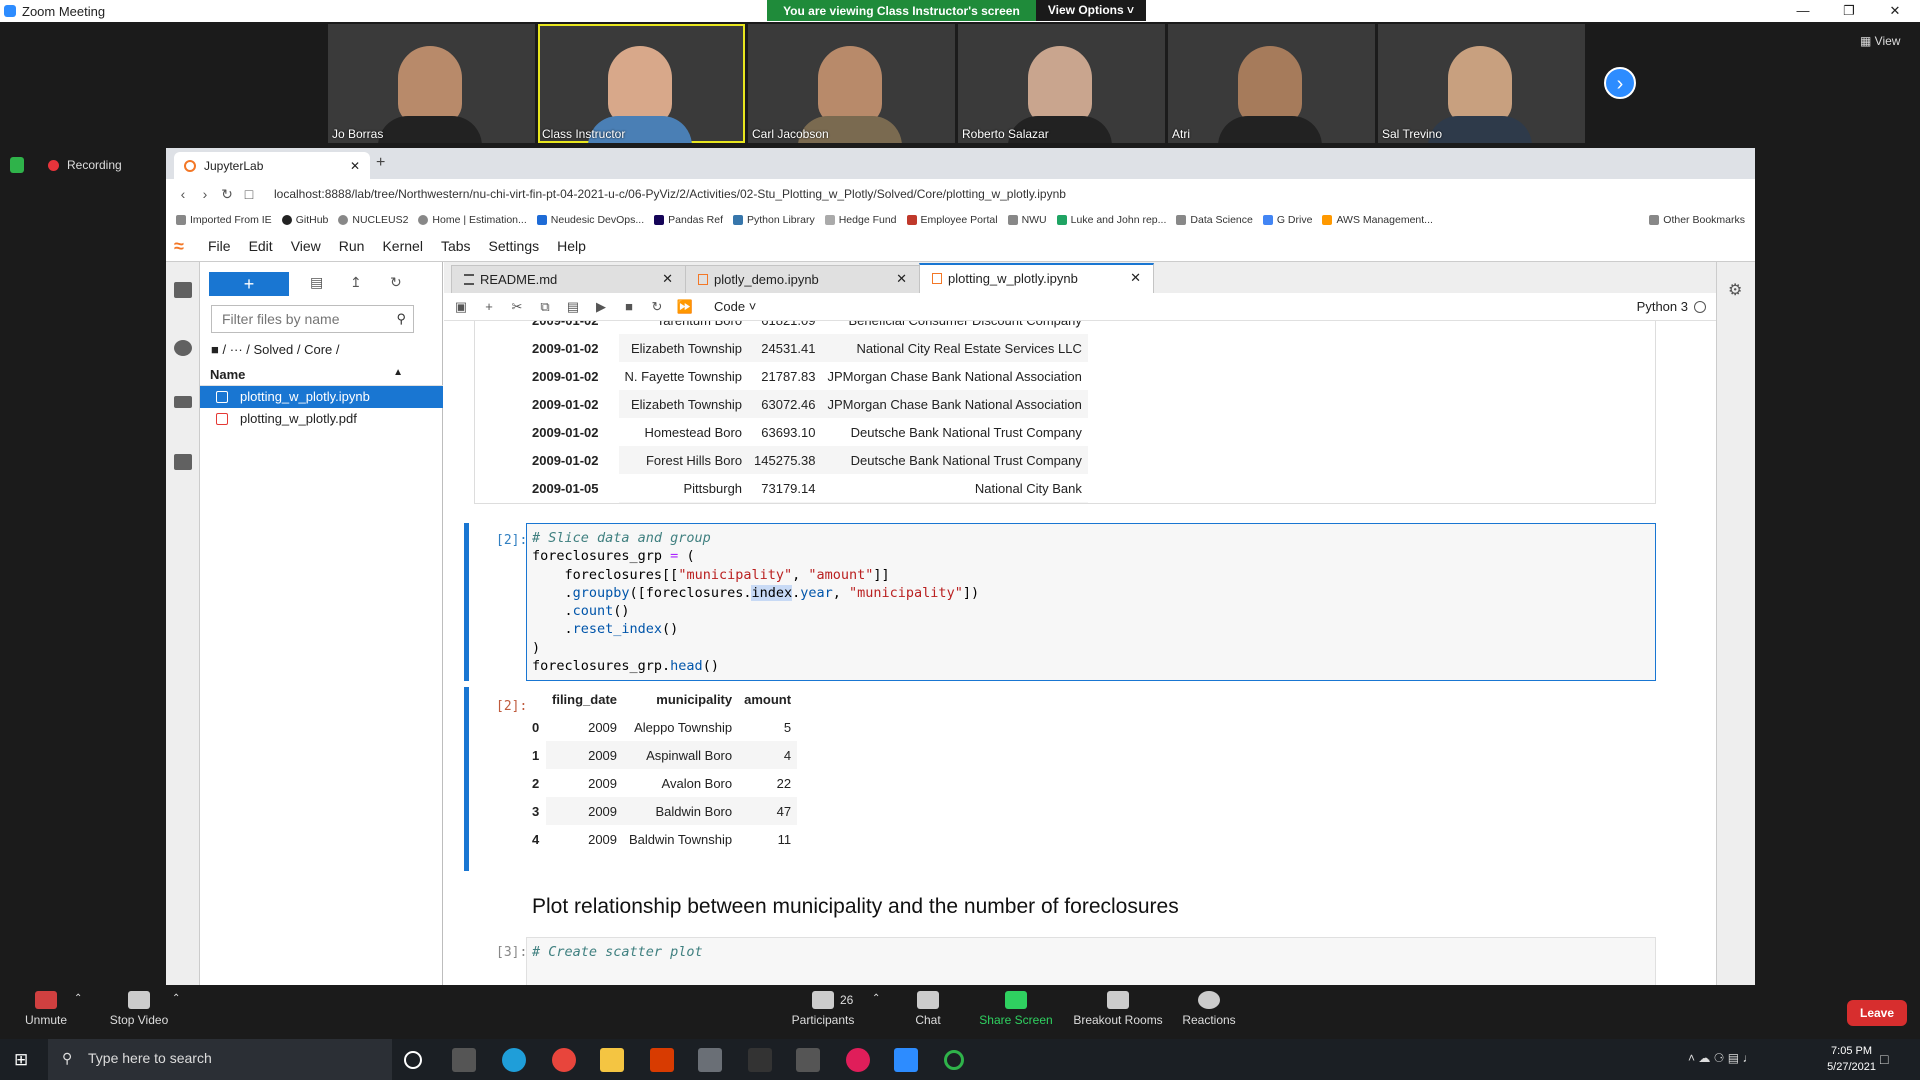 Image resolution: width=1920 pixels, height=1080 pixels. I want to click on next-page-arrow-icon: ›, so click(1620, 83).